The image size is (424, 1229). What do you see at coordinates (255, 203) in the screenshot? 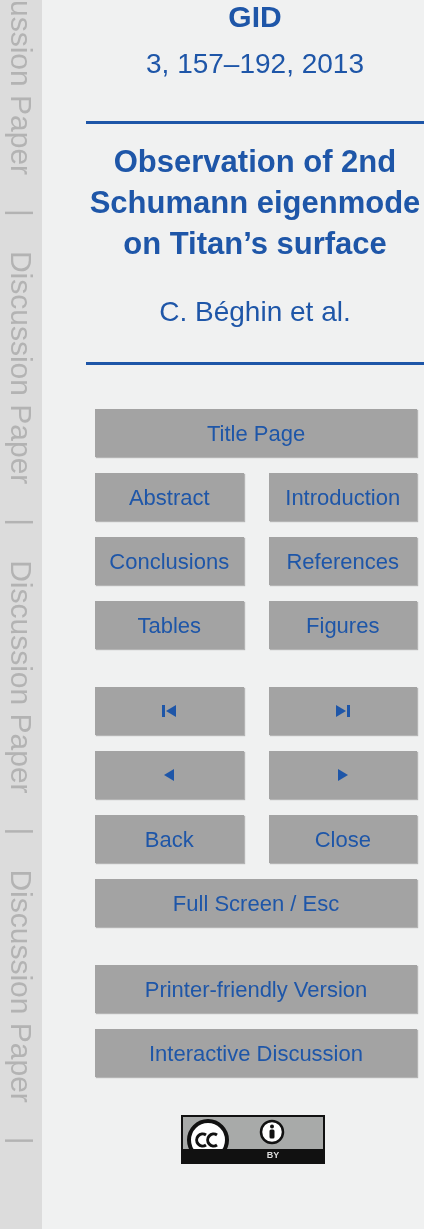
I see `paper-title: Observation of 2nd Schumann eigenmode on Titan’s surface` at bounding box center [255, 203].